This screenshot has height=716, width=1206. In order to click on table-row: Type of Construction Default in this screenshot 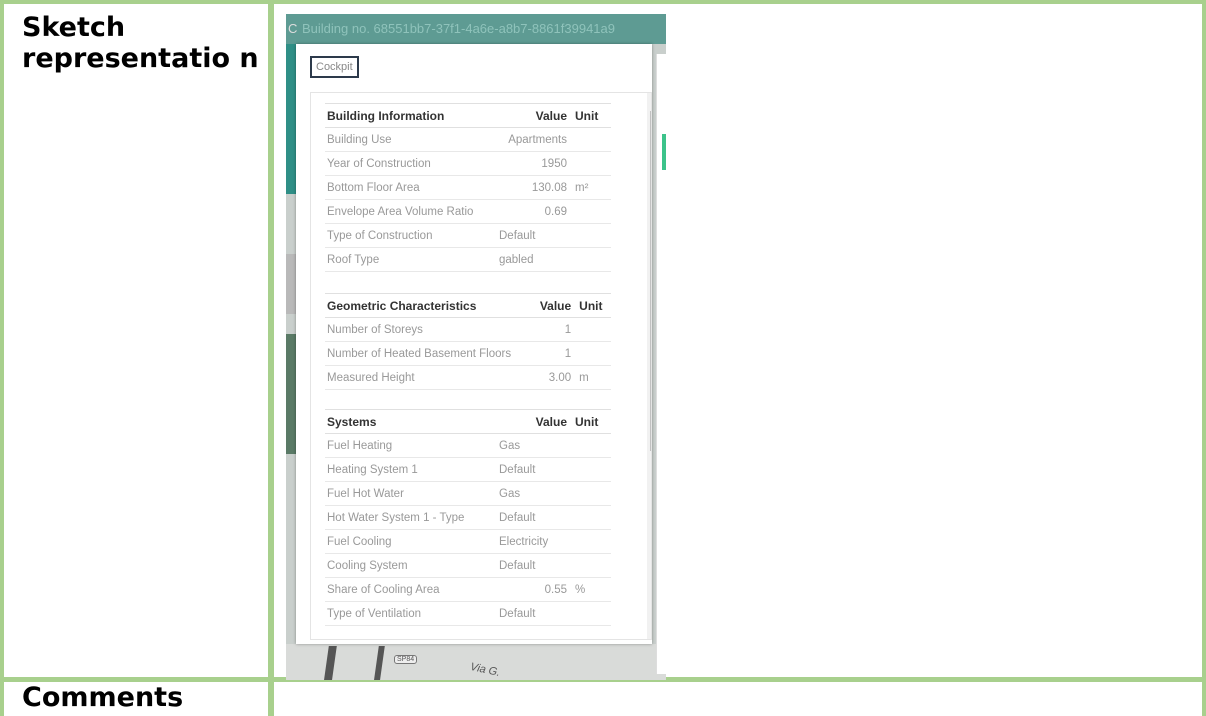, I will do `click(468, 235)`.